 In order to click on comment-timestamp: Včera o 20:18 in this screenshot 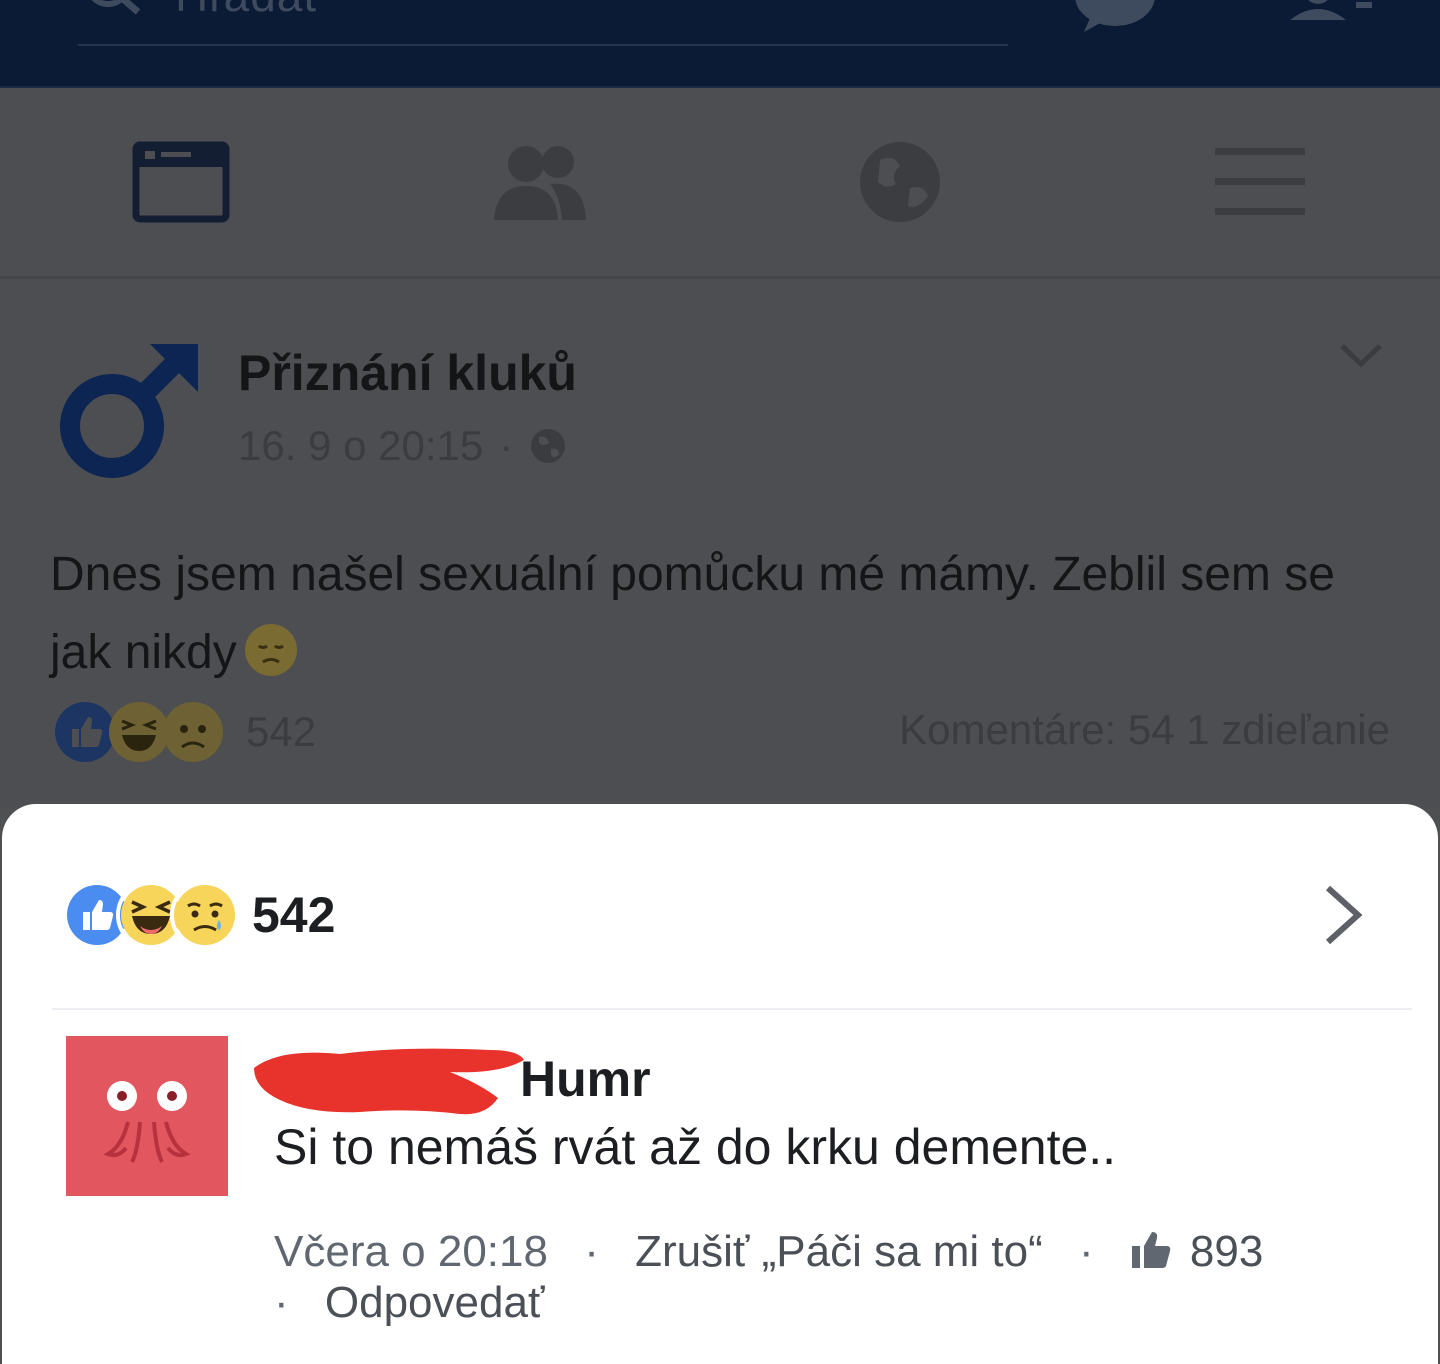, I will do `click(411, 1251)`.